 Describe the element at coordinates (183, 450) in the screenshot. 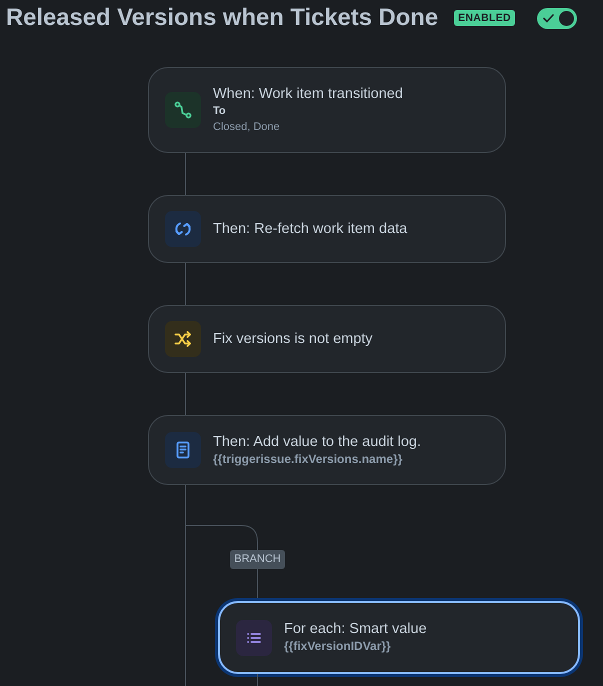

I see `document-icon` at that location.